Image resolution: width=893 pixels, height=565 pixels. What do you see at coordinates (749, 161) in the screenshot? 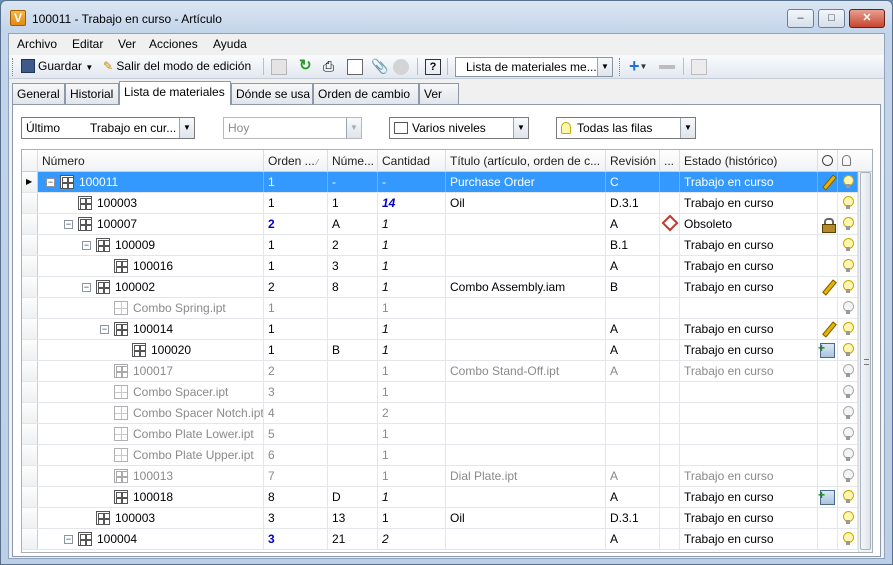
I see `column-header-estado: Estado (histórico)` at bounding box center [749, 161].